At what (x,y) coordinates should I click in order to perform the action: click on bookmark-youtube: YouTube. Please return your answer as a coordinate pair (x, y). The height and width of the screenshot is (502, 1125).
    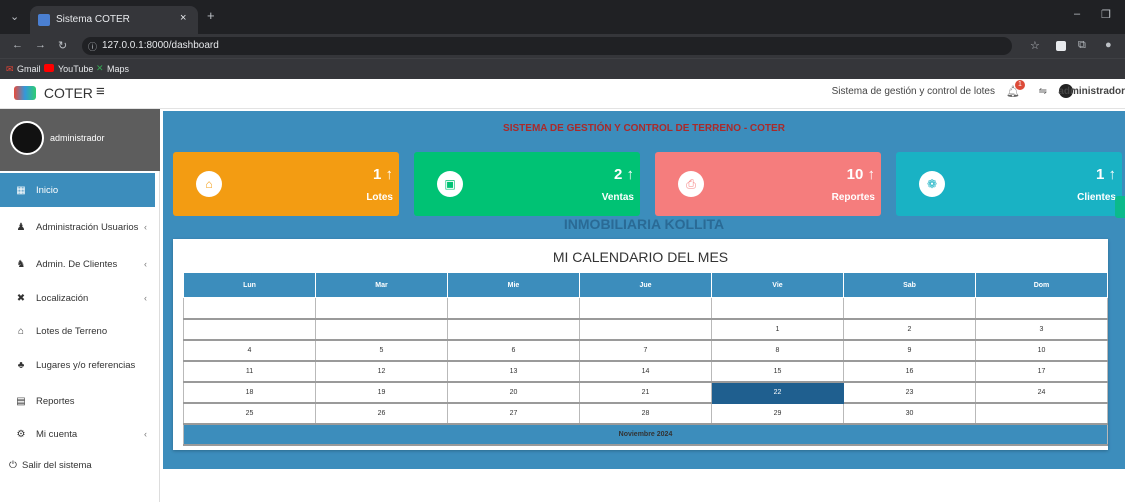
    Looking at the image, I should click on (75, 69).